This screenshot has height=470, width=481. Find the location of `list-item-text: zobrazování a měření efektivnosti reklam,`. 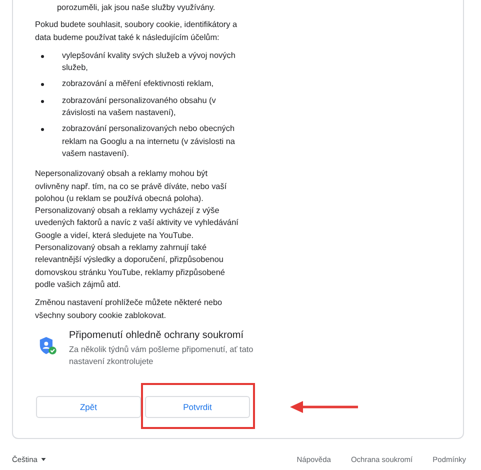

list-item-text: zobrazování a měření efektivnosti reklam, is located at coordinates (138, 84).